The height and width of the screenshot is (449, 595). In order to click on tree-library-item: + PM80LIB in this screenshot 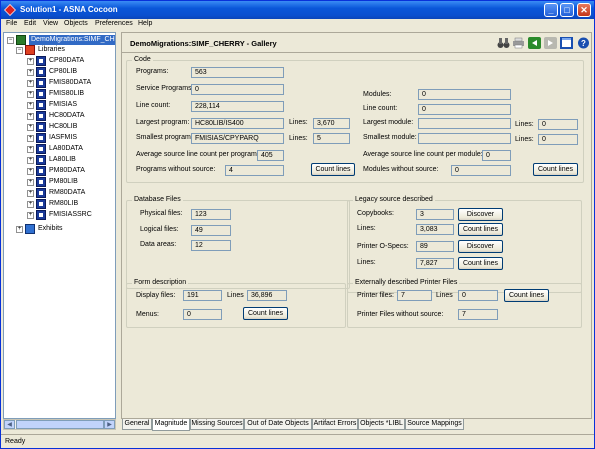, I will do `click(71, 182)`.